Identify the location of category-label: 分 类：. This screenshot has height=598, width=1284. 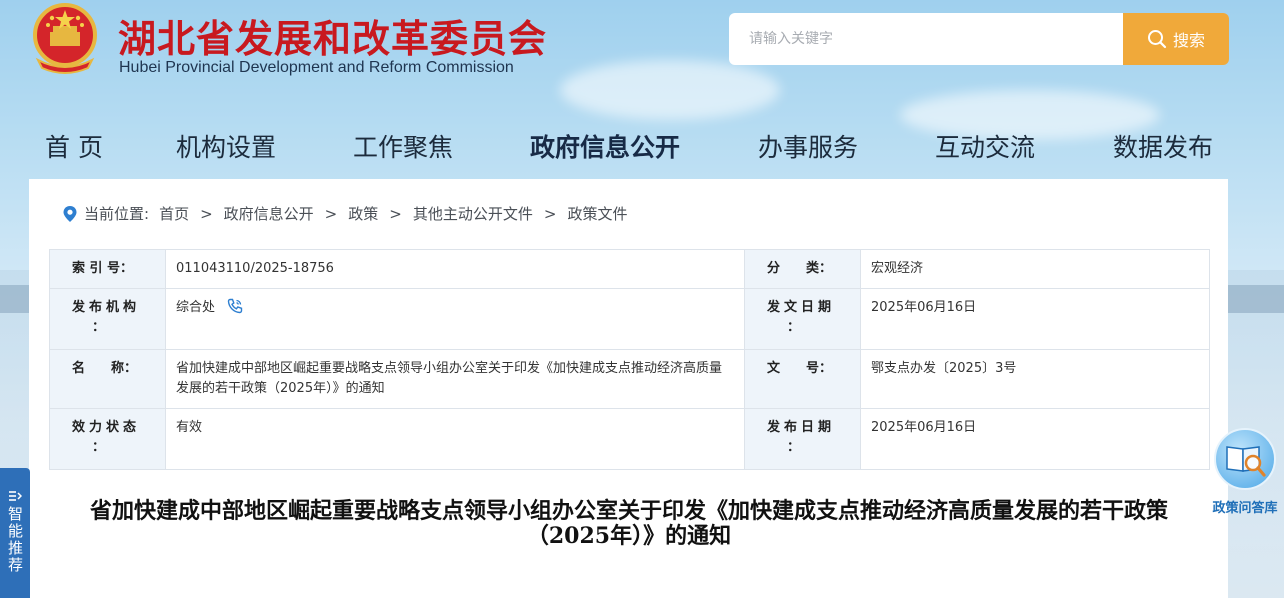
(802, 269).